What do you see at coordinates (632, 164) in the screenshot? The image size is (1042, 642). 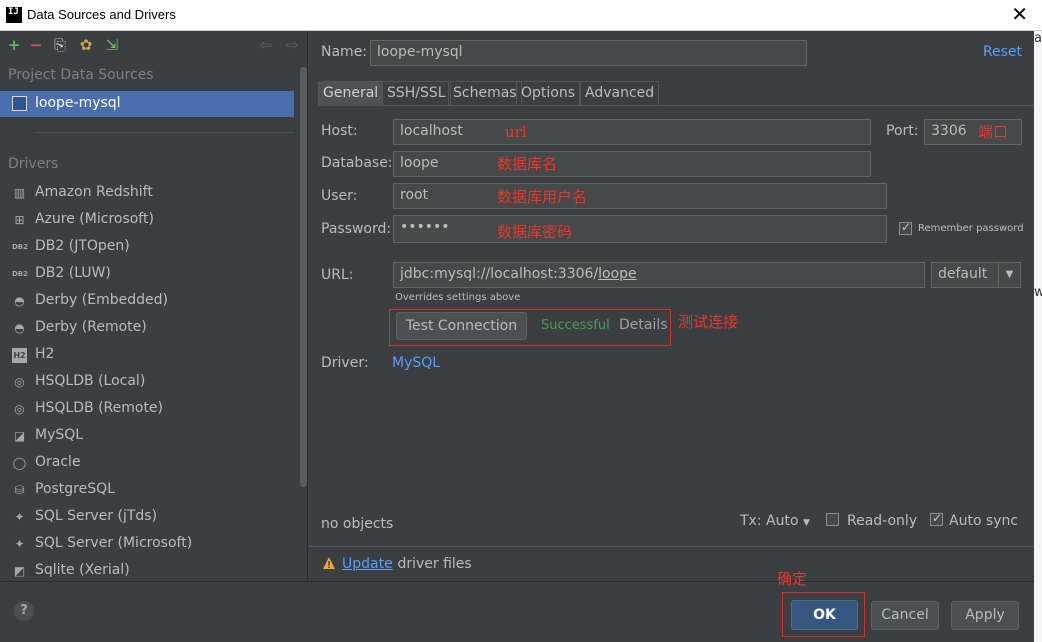 I see `database-input: loope` at bounding box center [632, 164].